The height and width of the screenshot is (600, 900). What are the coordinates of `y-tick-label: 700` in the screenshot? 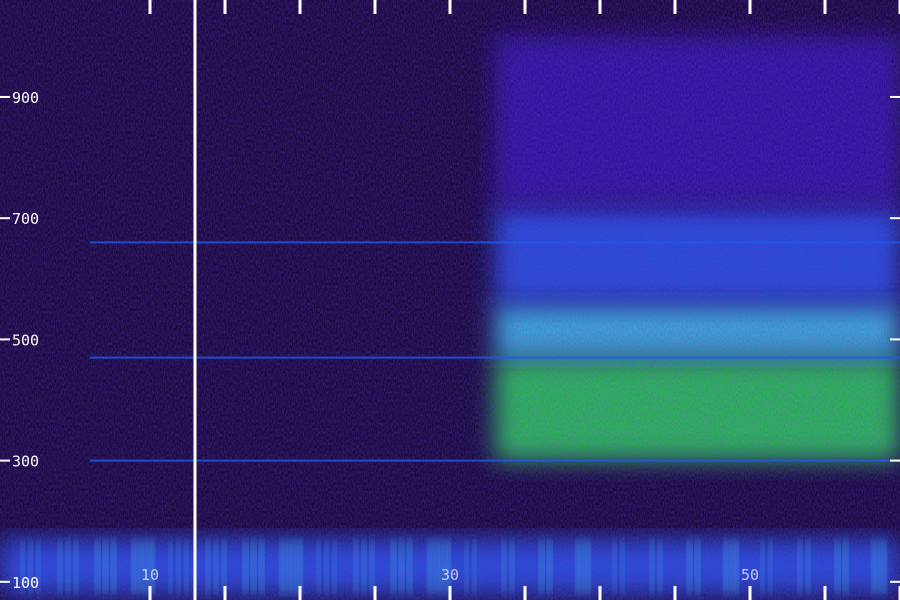 It's located at (25, 219).